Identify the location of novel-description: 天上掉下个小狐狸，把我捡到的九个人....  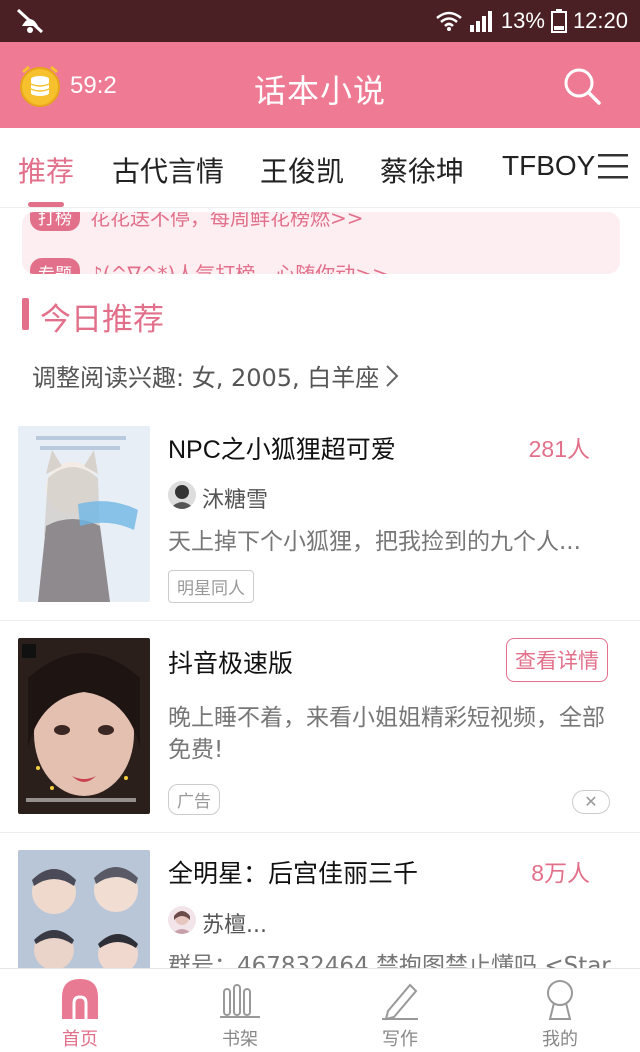
(374, 542).